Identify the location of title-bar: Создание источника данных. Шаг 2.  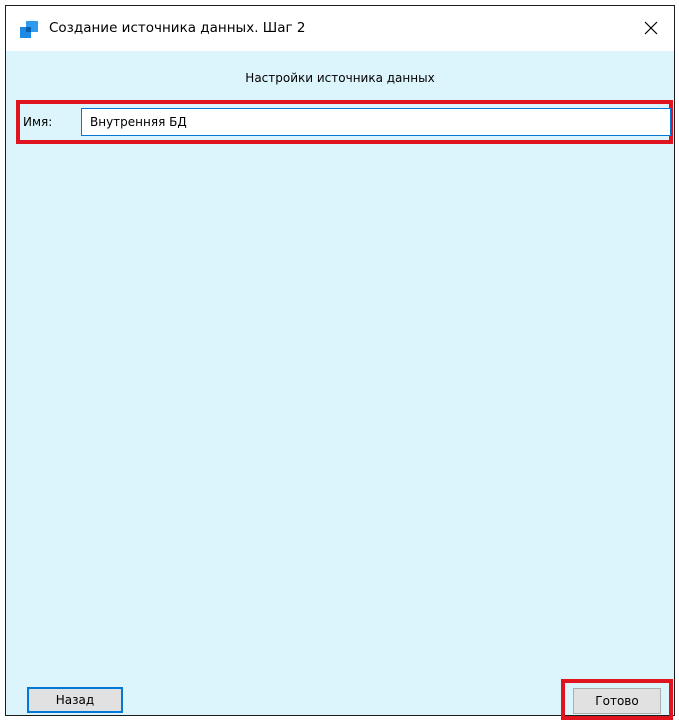
(340, 28).